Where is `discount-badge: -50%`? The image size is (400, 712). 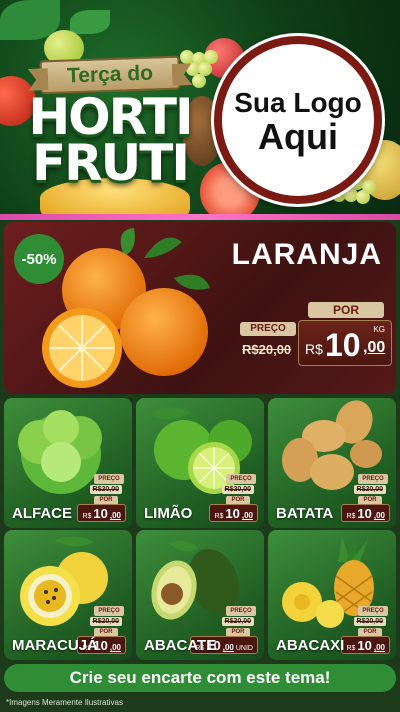
discount-badge: -50% is located at coordinates (39, 259).